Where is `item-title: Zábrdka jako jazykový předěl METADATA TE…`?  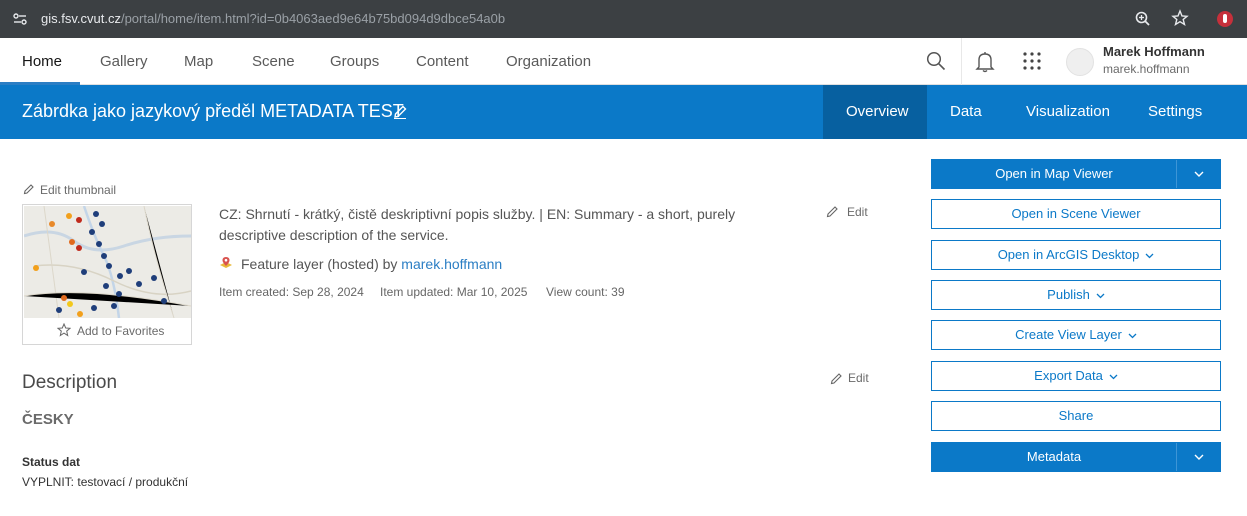 item-title: Zábrdka jako jazykový předěl METADATA TE… is located at coordinates (213, 111).